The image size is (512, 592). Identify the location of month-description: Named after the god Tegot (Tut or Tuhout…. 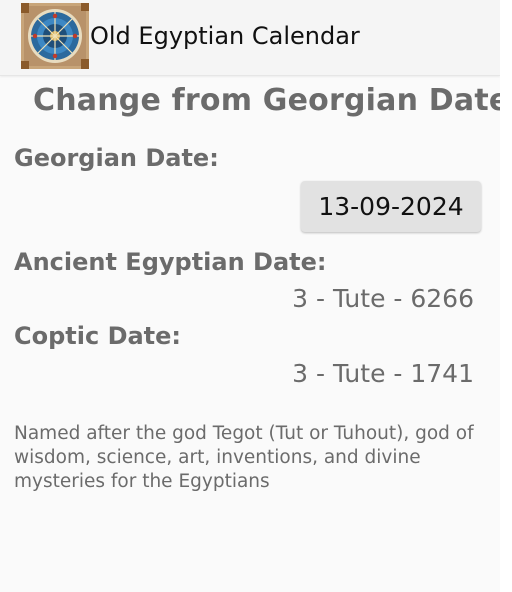
(244, 457).